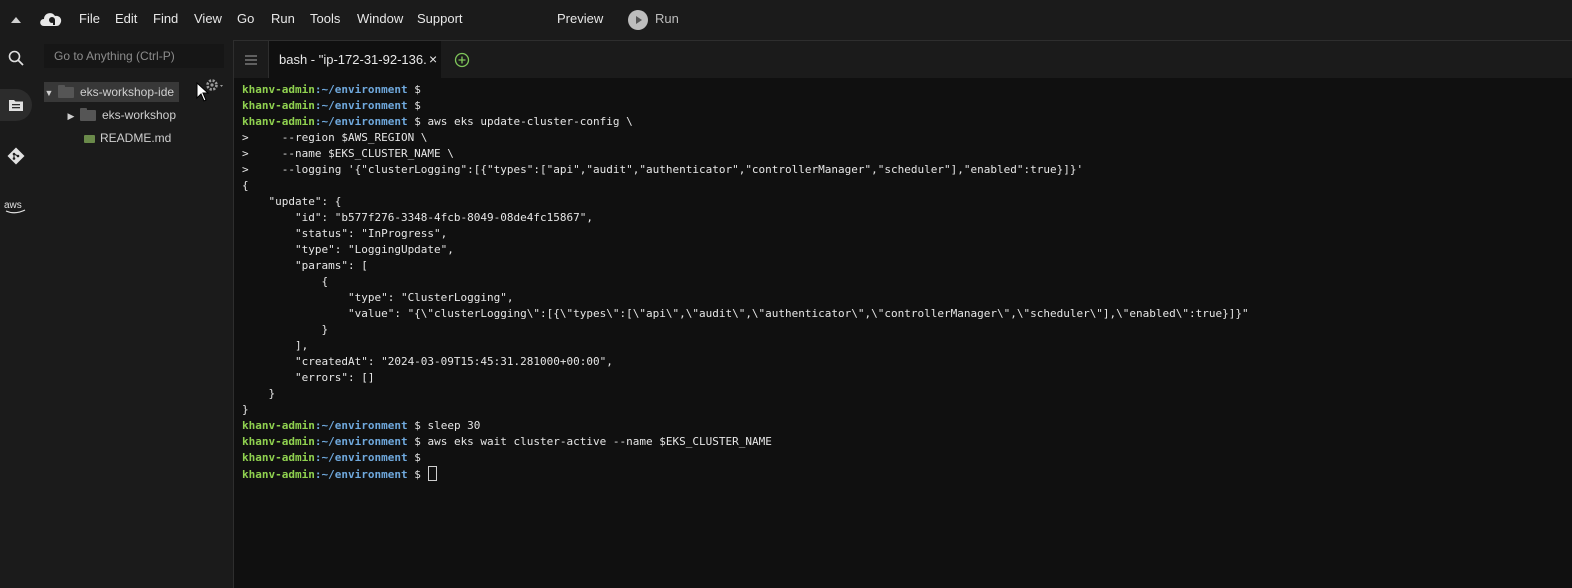 The image size is (1572, 588). I want to click on menu-view: View, so click(208, 18).